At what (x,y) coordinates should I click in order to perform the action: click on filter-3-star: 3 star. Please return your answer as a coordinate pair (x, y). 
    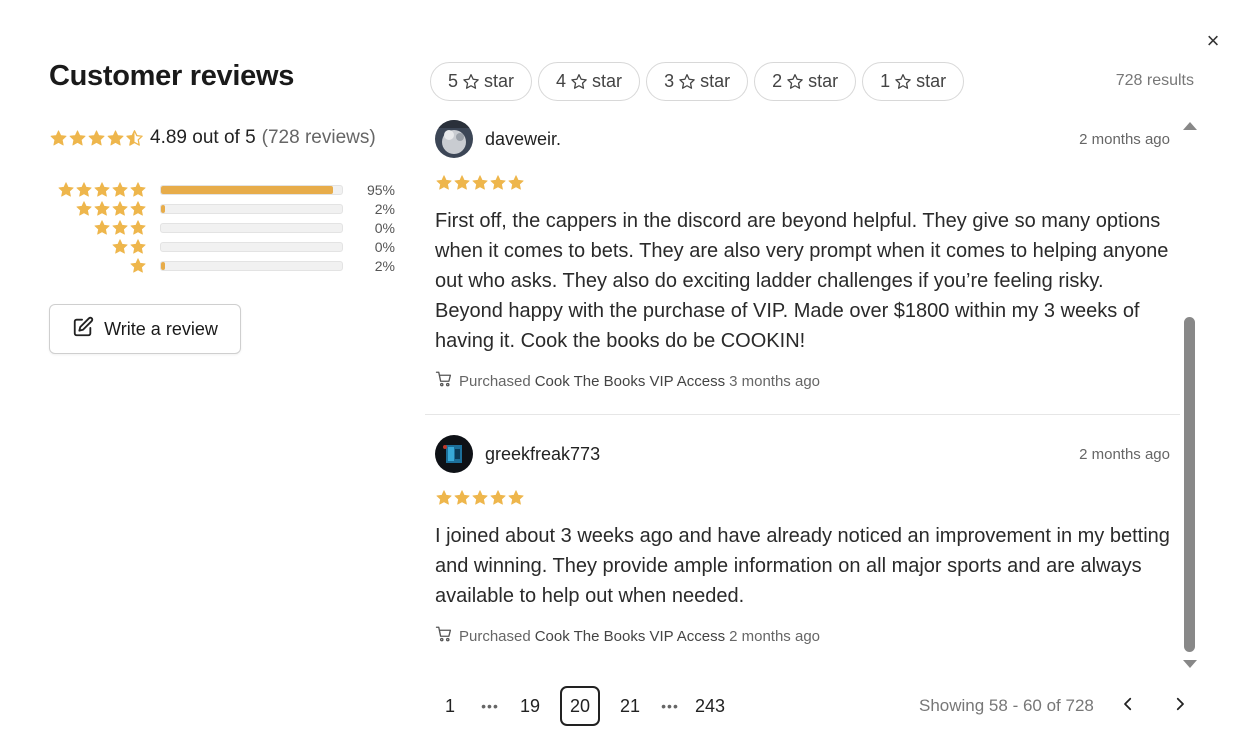
    Looking at the image, I should click on (697, 81).